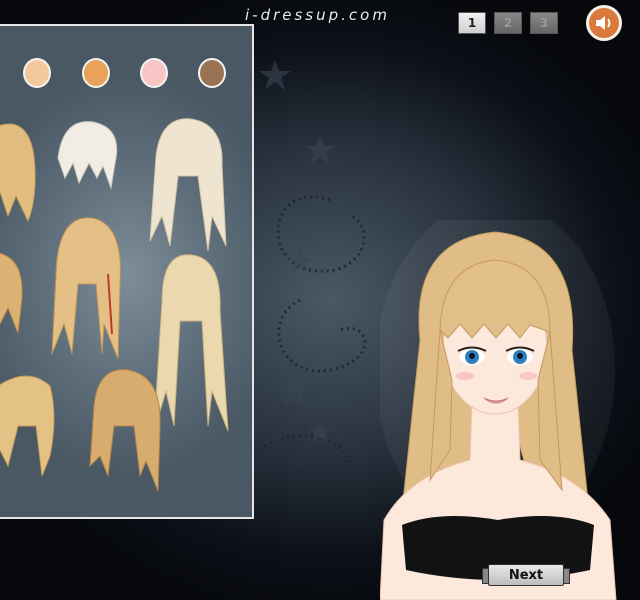  Describe the element at coordinates (96, 73) in the screenshot. I see `color-swatch-golden` at that location.